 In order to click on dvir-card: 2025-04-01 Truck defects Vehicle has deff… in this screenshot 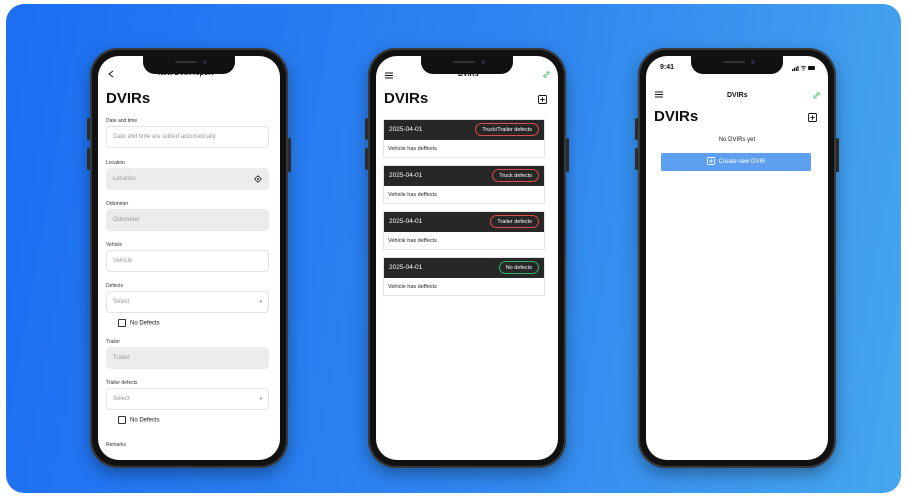, I will do `click(464, 184)`.